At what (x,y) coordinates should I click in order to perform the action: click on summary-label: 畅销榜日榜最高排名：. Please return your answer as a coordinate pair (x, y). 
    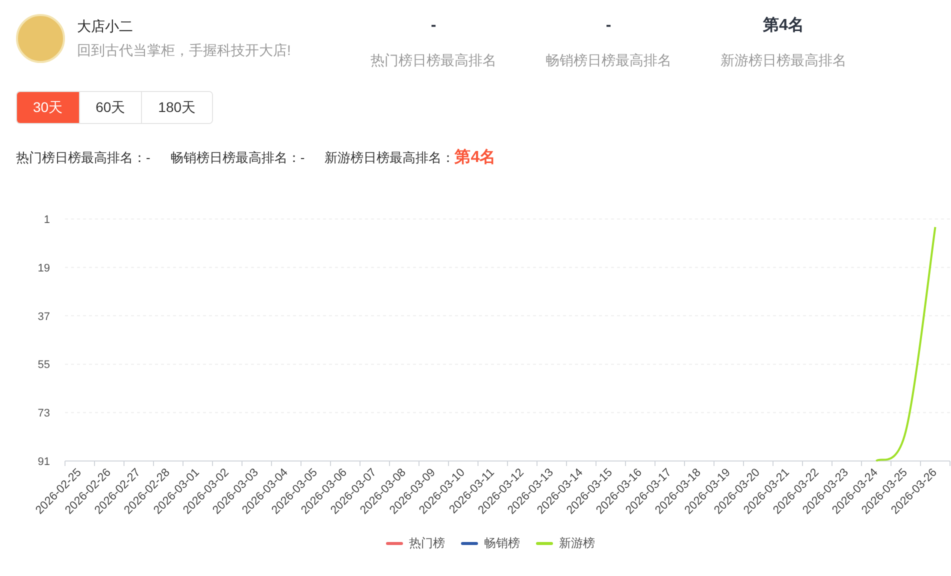
    Looking at the image, I should click on (235, 158).